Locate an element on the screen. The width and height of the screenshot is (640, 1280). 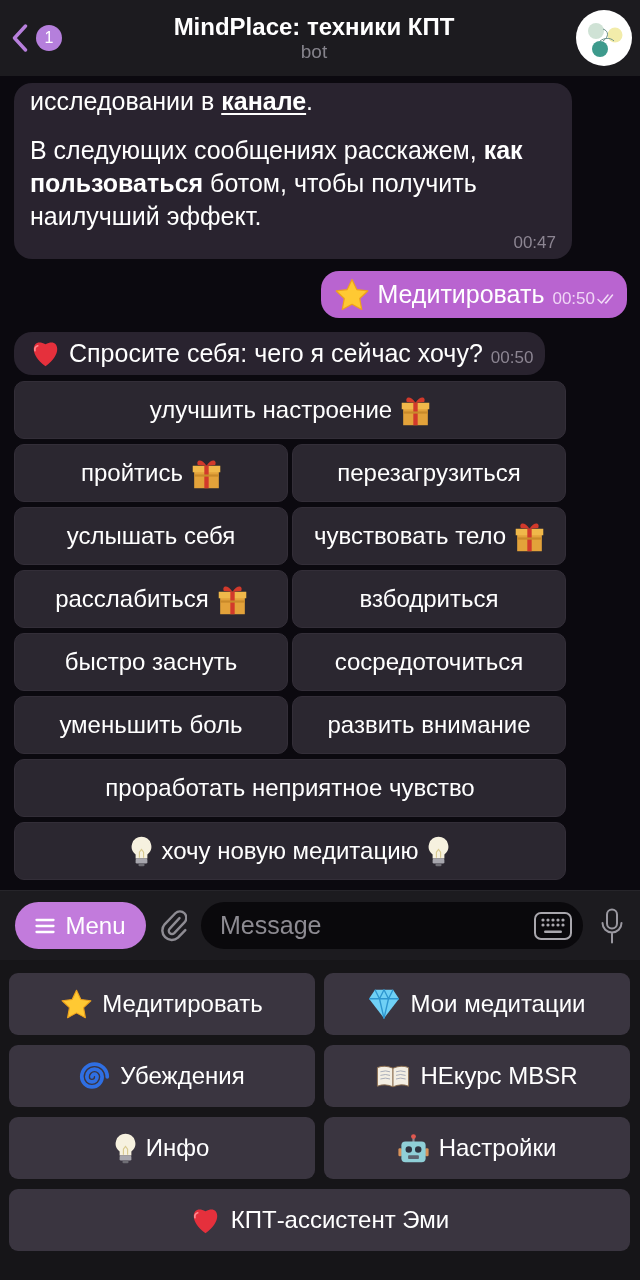
chevron-left-icon is located at coordinates (20, 38).